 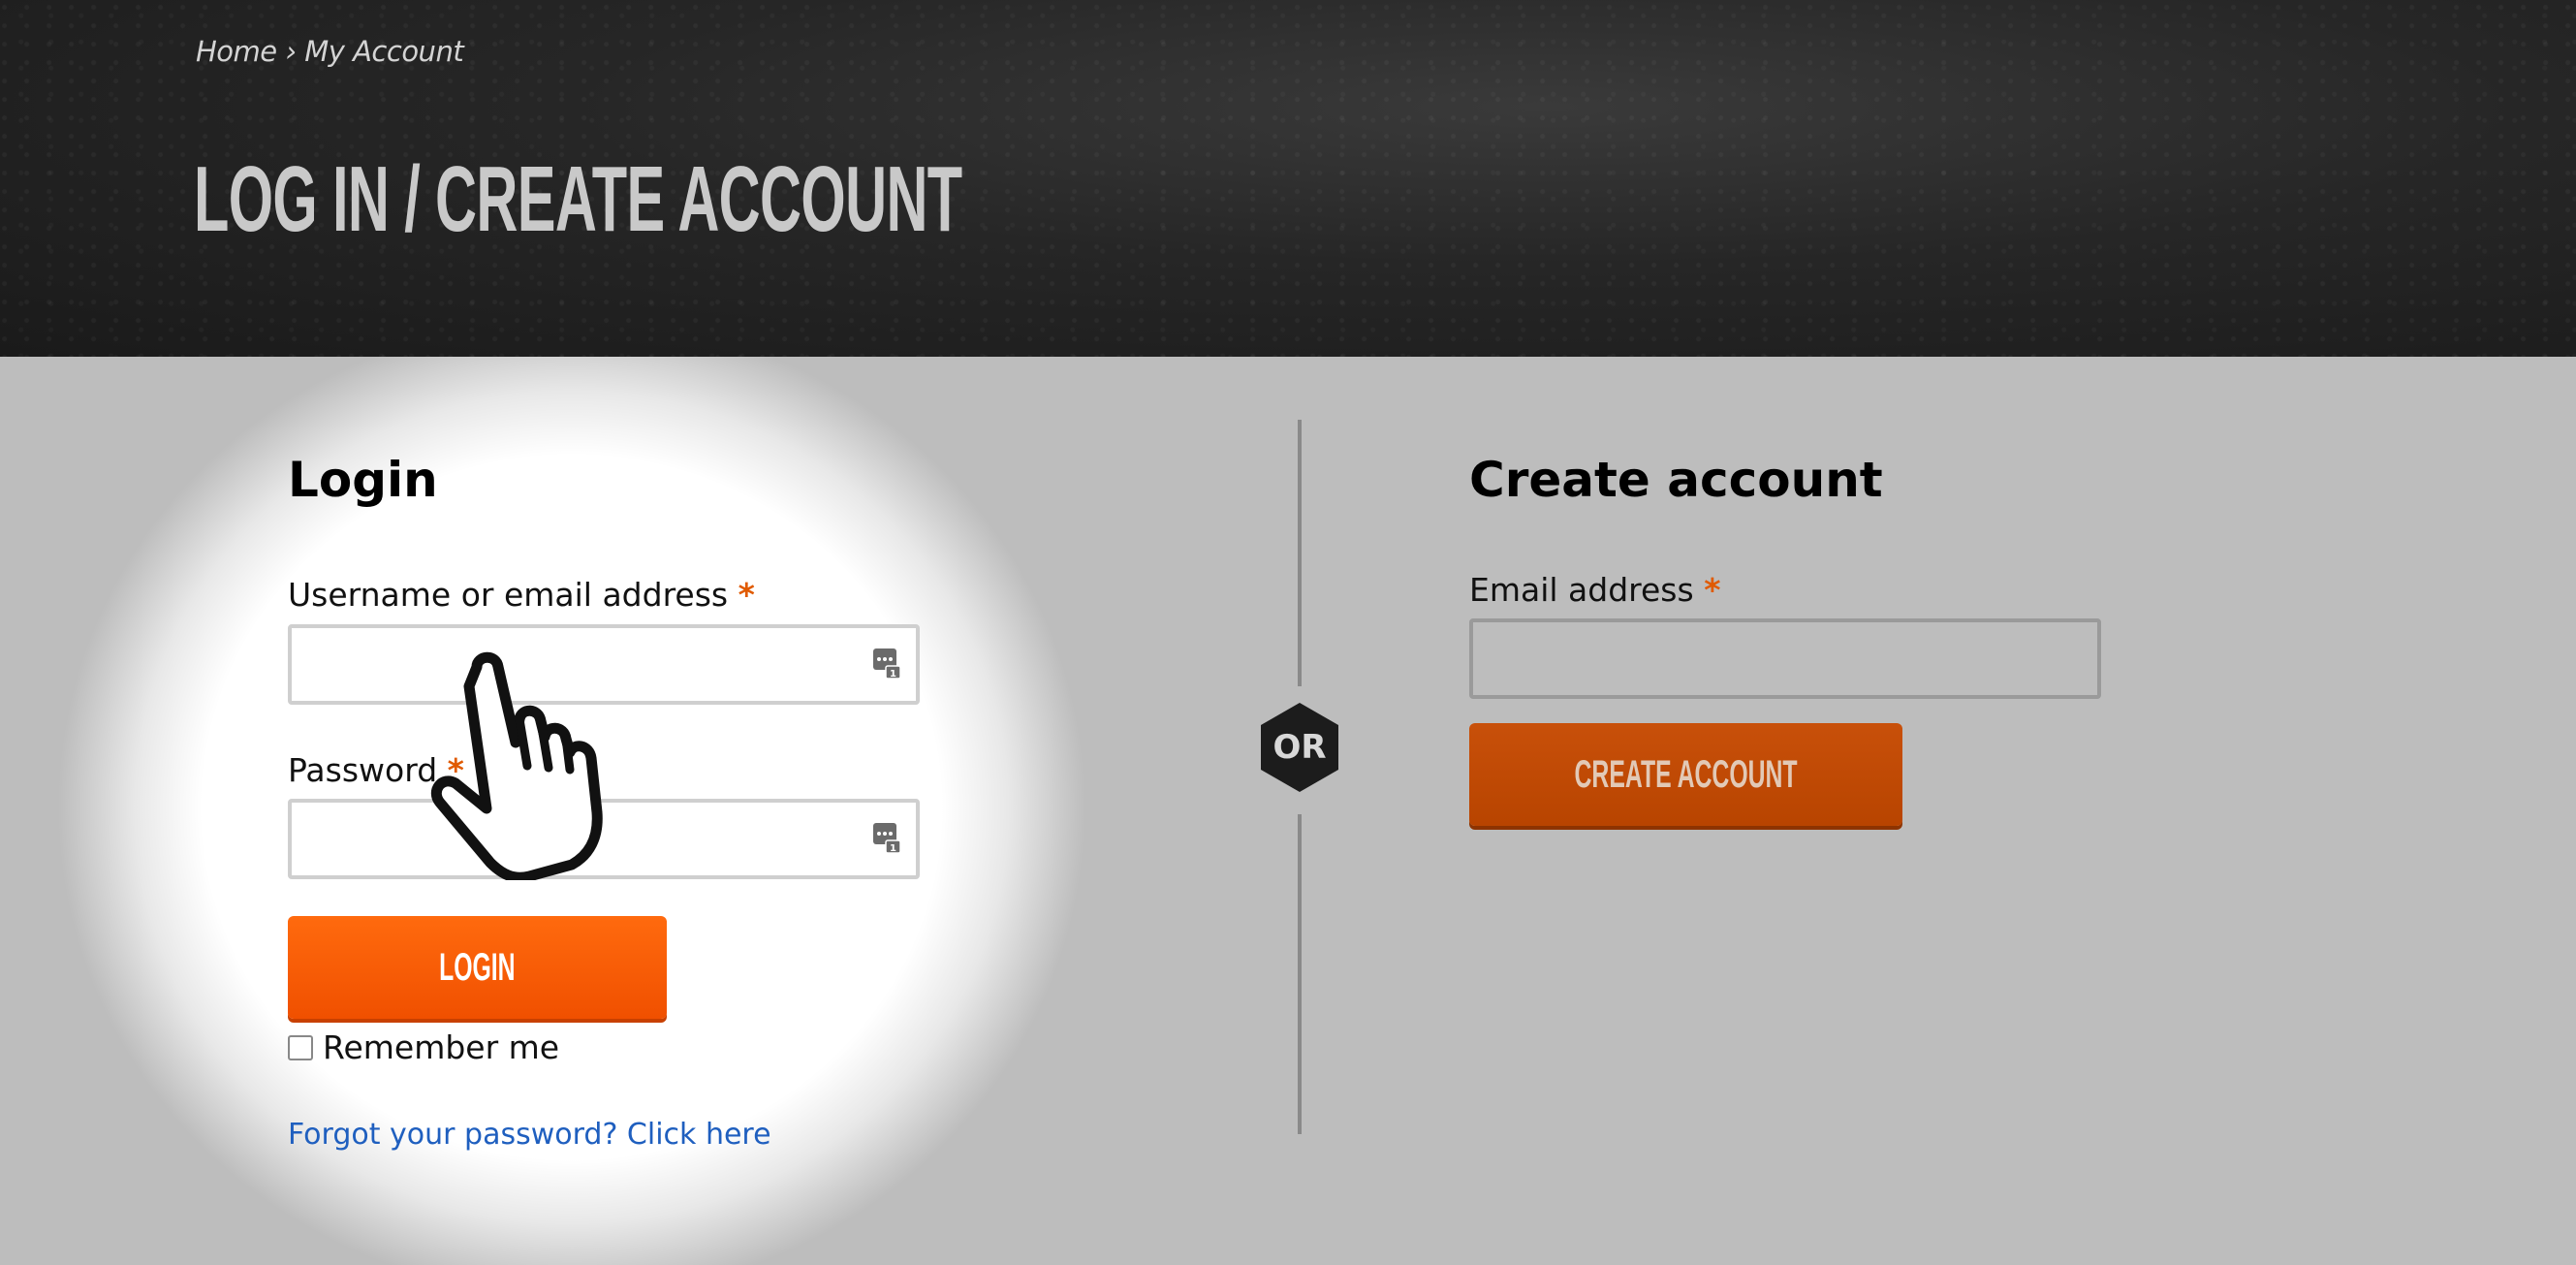 I want to click on password-label-text: Password, so click(x=363, y=770).